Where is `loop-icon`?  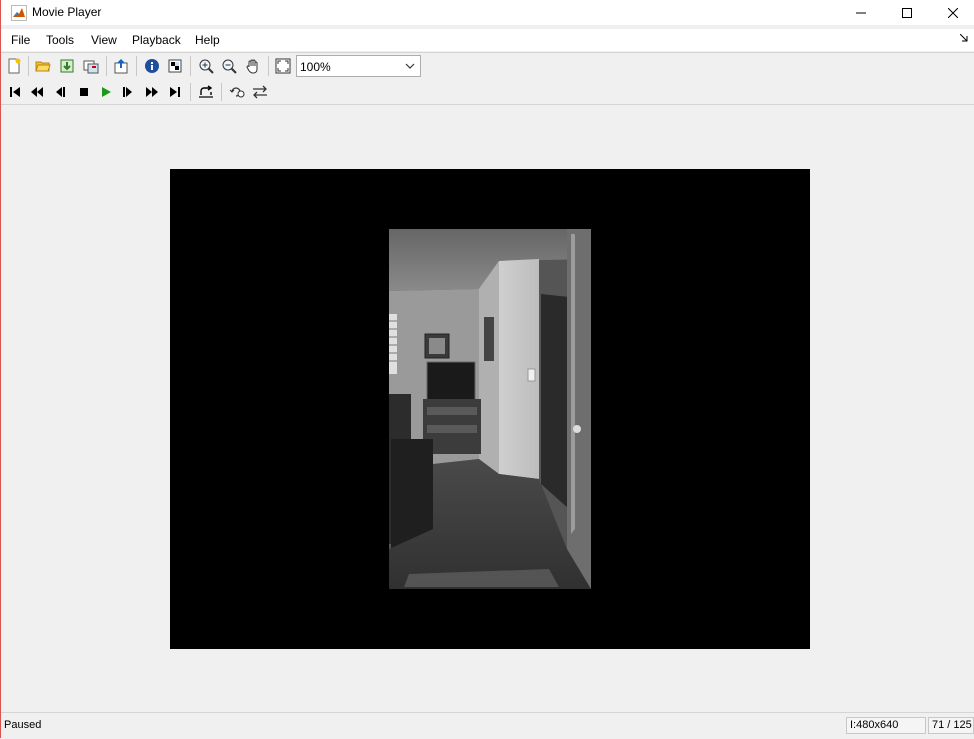 loop-icon is located at coordinates (206, 92).